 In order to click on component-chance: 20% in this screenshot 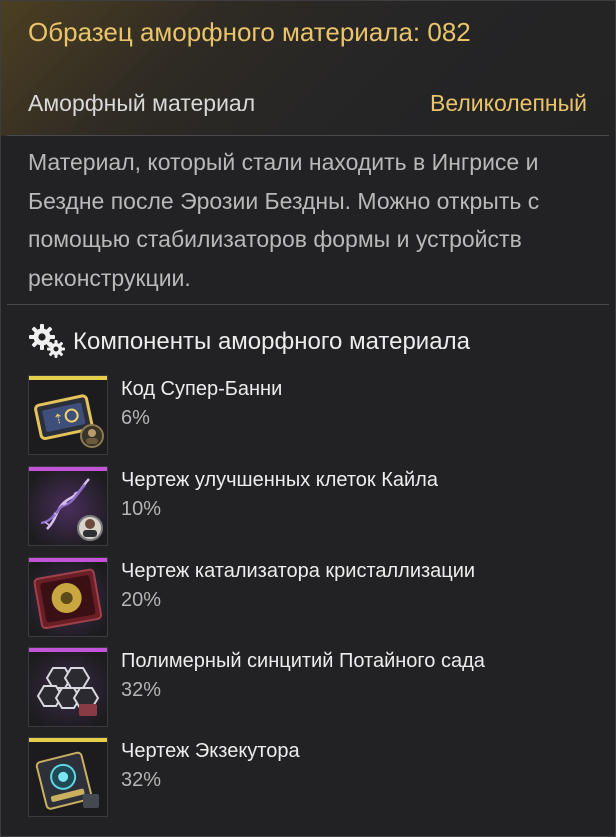, I will do `click(141, 600)`.